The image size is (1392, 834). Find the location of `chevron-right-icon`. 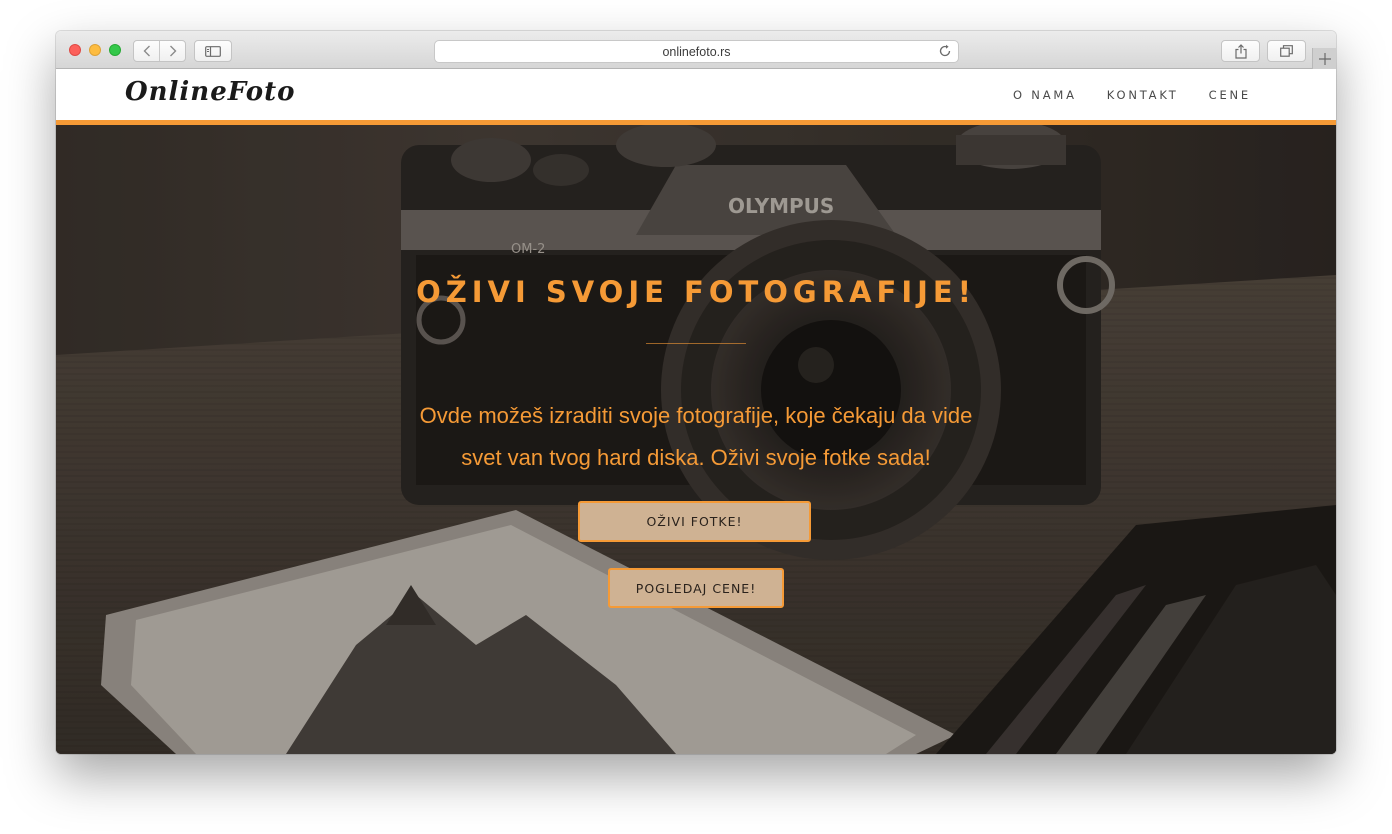

chevron-right-icon is located at coordinates (172, 51).